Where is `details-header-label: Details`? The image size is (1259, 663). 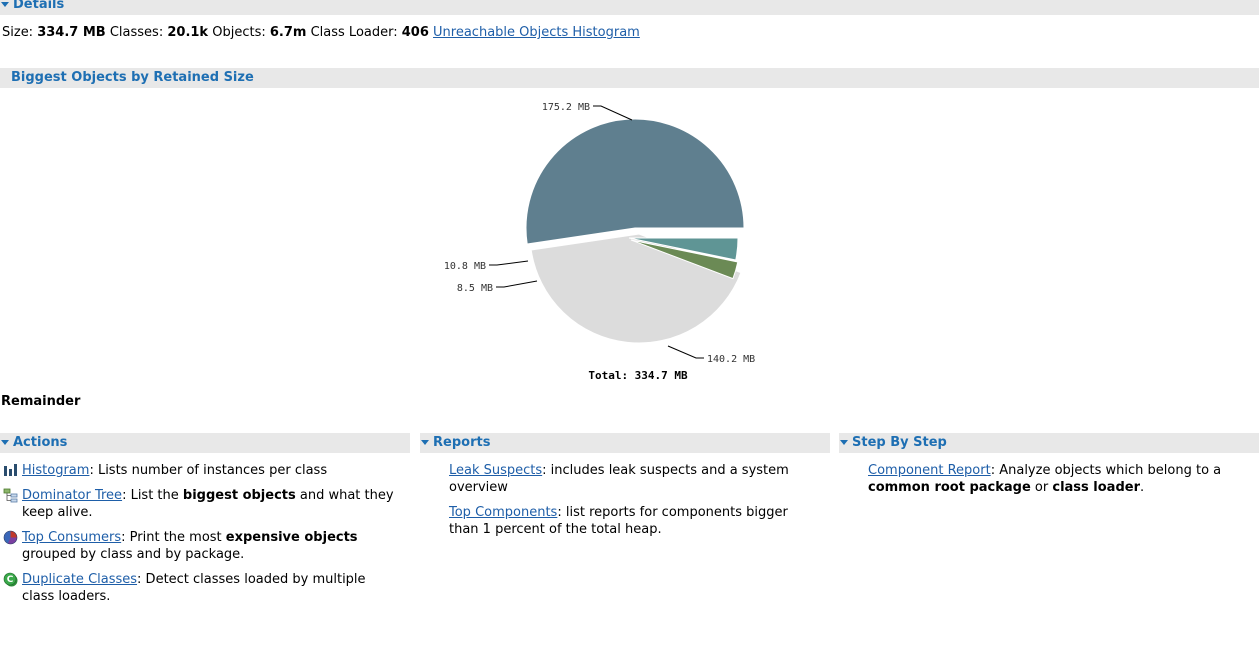 details-header-label: Details is located at coordinates (39, 6).